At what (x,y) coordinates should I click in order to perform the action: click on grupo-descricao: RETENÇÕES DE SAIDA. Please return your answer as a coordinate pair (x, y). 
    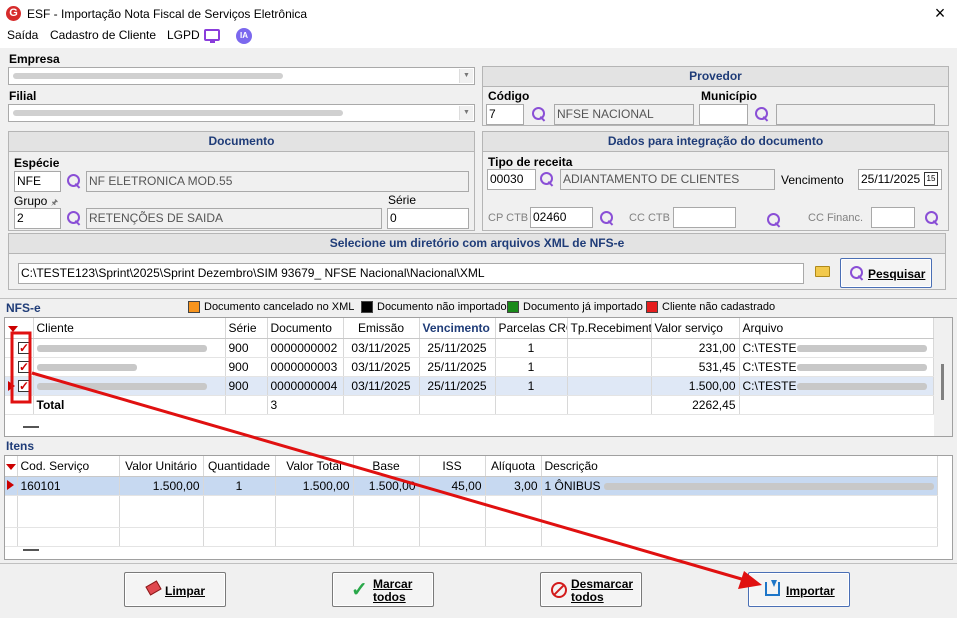
    Looking at the image, I should click on (234, 218).